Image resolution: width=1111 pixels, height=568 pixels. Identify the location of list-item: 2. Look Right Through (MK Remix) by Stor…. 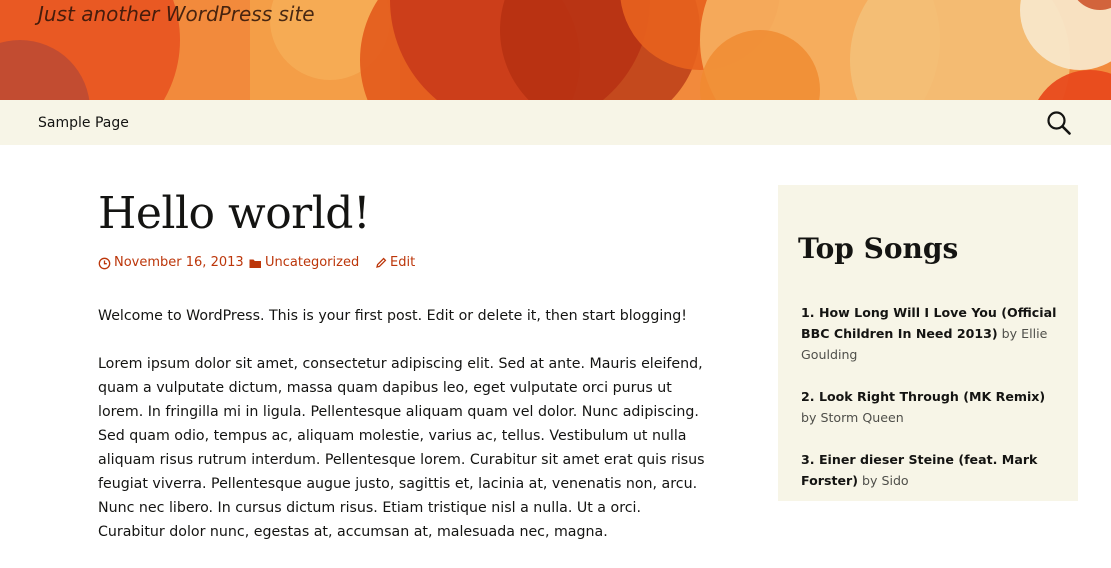
(932, 407).